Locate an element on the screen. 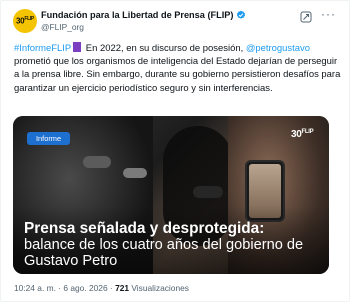  avatar: 30FLIP is located at coordinates (25, 21).